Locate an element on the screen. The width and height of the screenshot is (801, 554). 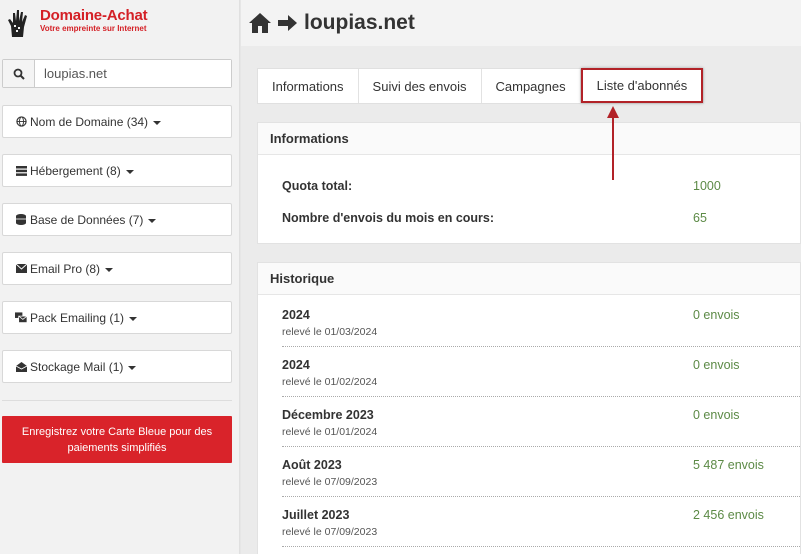
sidebar-item-label: Nom de Domaine (34) is located at coordinates (89, 121).